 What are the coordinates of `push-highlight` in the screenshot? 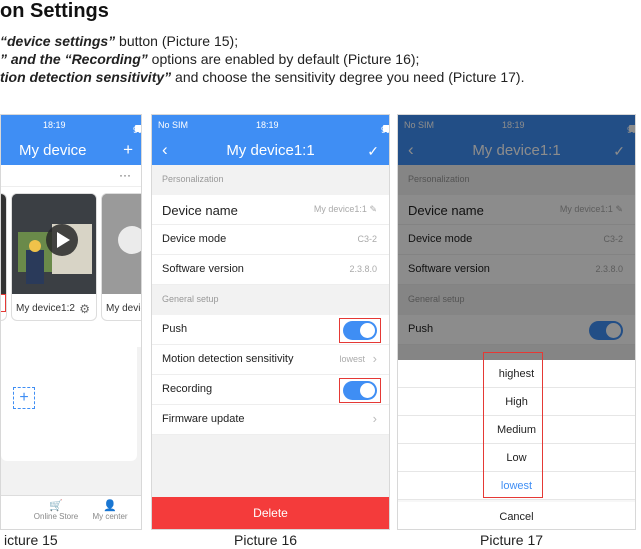 It's located at (360, 330).